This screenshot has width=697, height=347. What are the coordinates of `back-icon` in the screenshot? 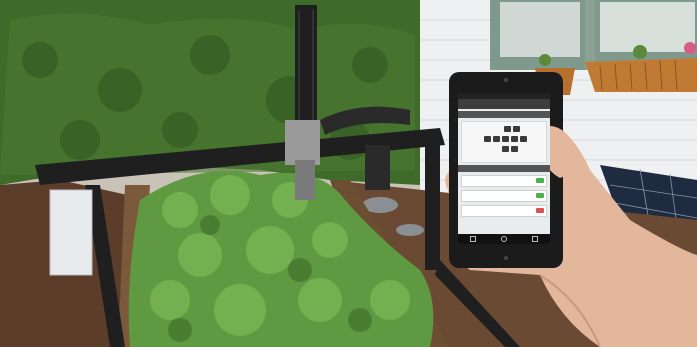 It's located at (473, 239).